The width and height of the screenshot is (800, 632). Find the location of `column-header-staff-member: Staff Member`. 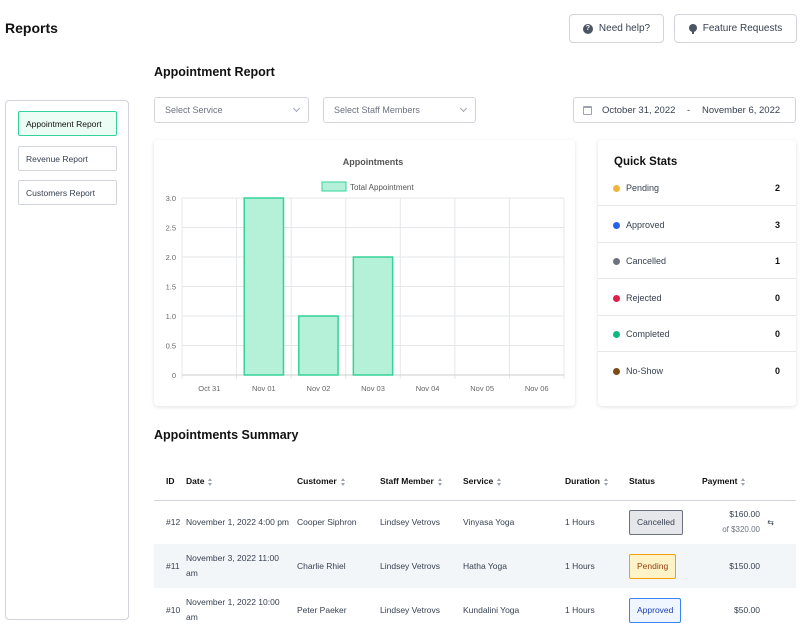

column-header-staff-member: Staff Member is located at coordinates (421, 481).